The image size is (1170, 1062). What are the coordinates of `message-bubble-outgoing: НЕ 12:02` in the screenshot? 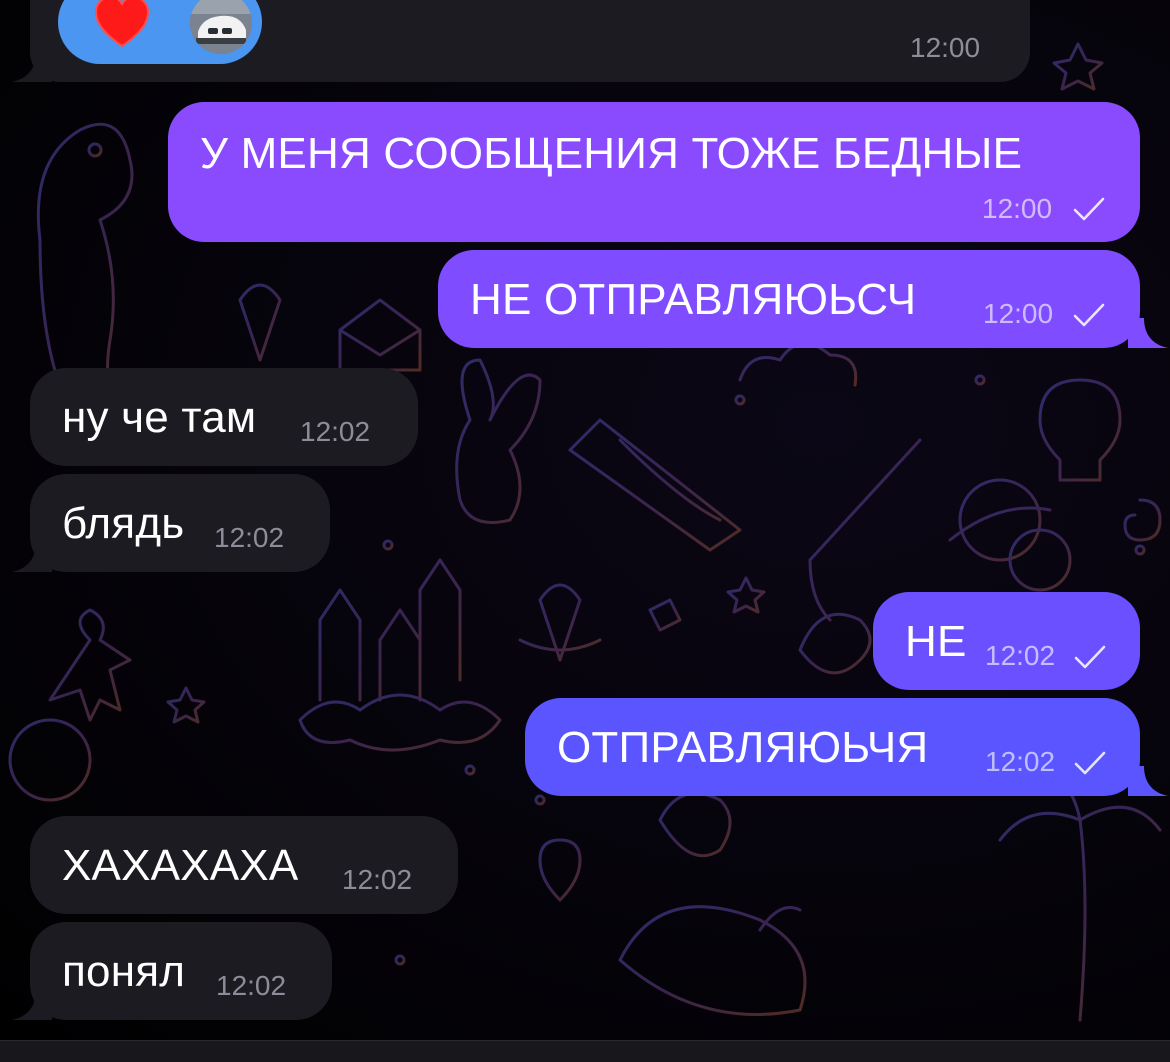 It's located at (1006, 641).